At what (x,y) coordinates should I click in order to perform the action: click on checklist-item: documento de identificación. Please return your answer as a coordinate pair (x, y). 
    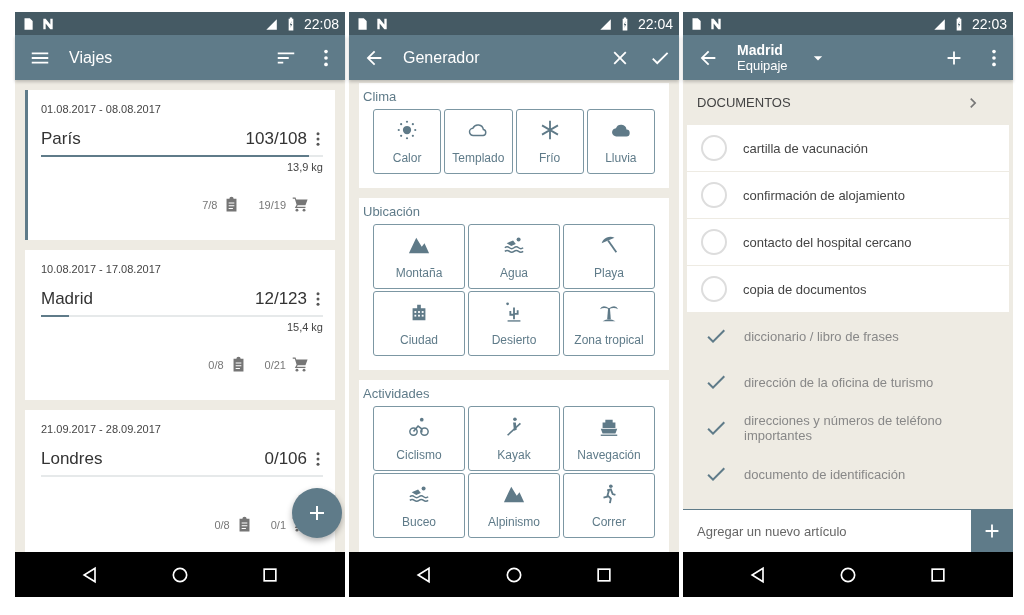
    Looking at the image, I should click on (848, 474).